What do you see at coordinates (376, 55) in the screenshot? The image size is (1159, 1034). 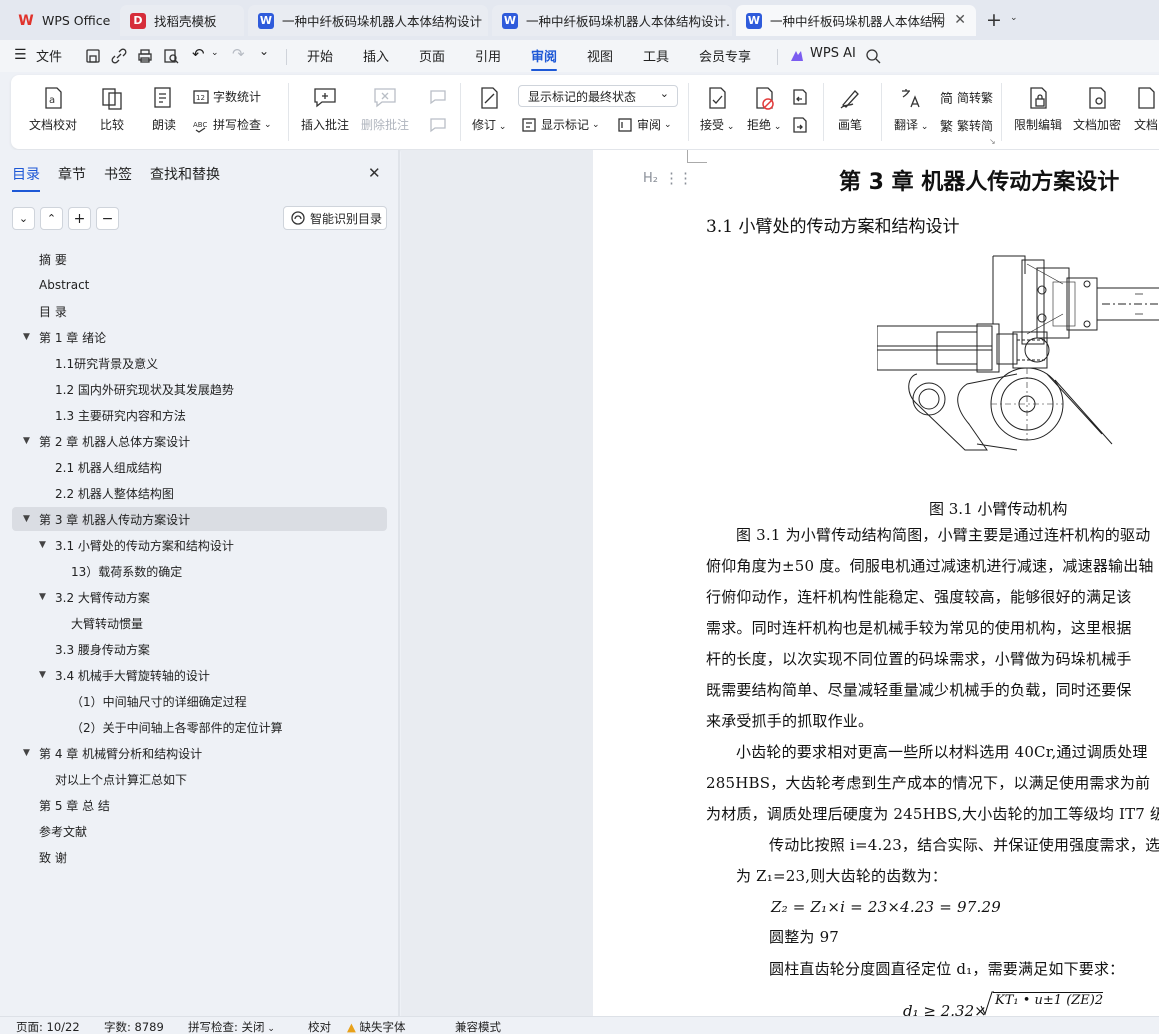 I see `menu-item-insert: 插入` at bounding box center [376, 55].